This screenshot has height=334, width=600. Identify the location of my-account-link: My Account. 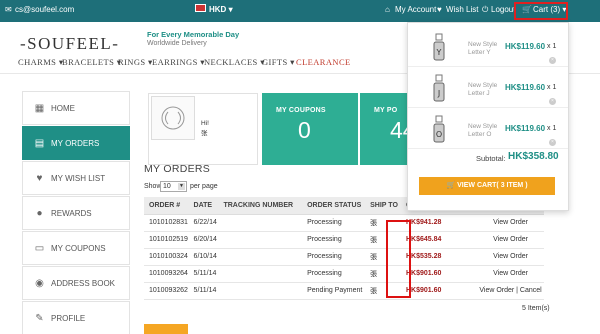
(415, 9).